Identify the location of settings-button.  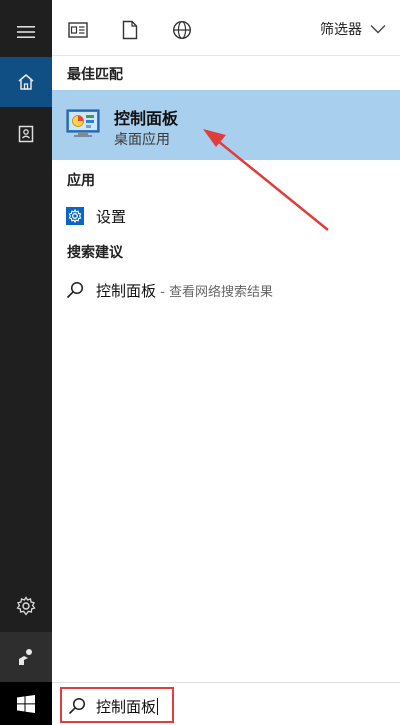
(26, 606).